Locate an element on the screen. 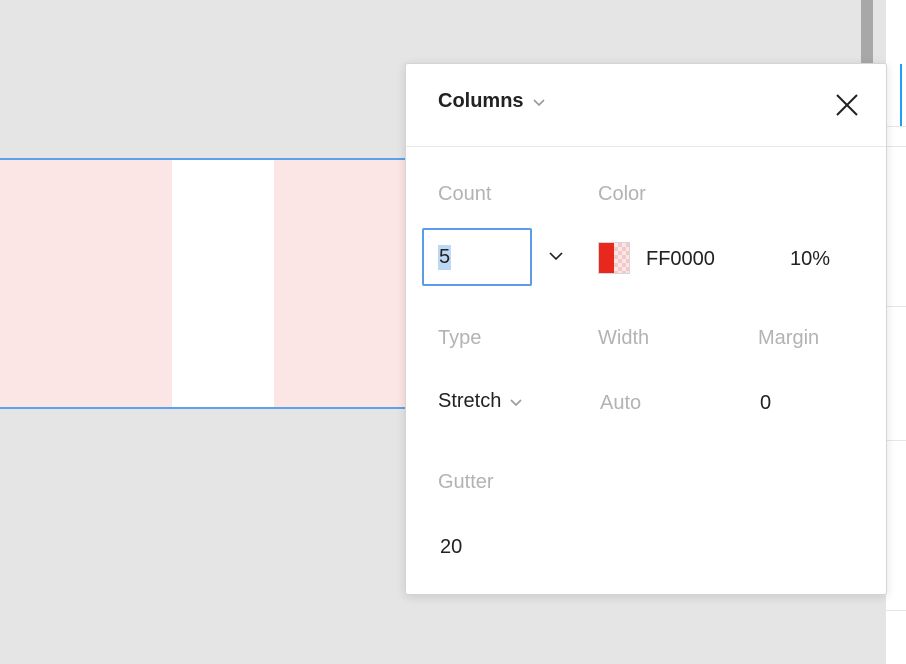  type-label: Type is located at coordinates (460, 338).